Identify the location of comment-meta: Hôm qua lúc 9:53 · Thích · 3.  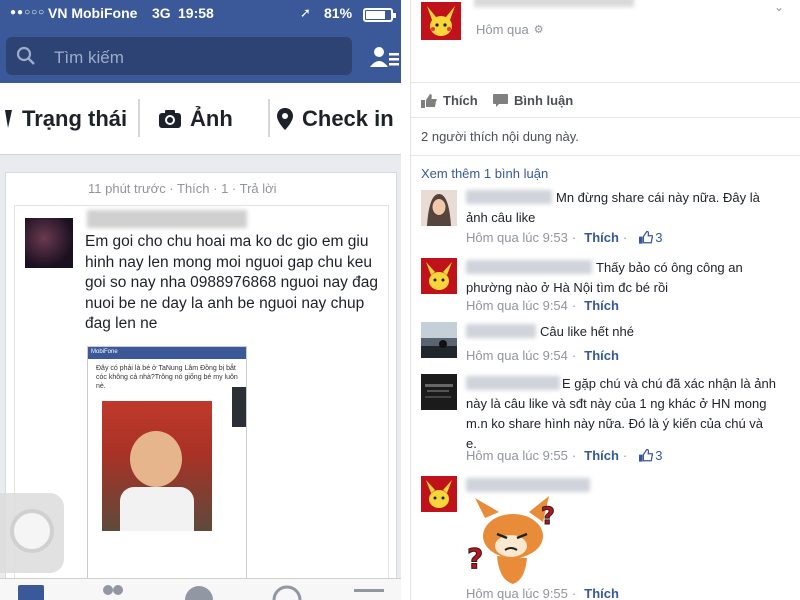
(564, 237).